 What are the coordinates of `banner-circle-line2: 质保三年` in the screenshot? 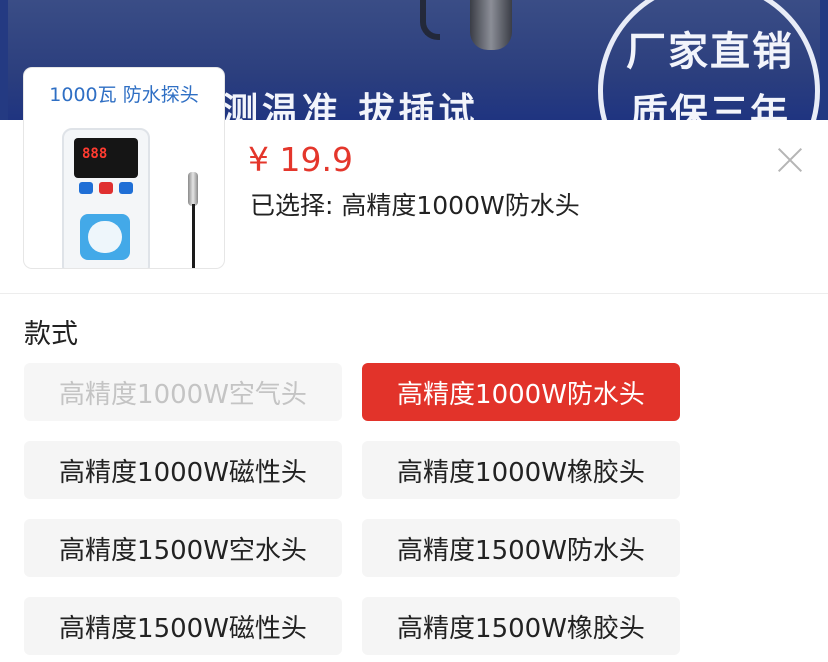 It's located at (709, 105).